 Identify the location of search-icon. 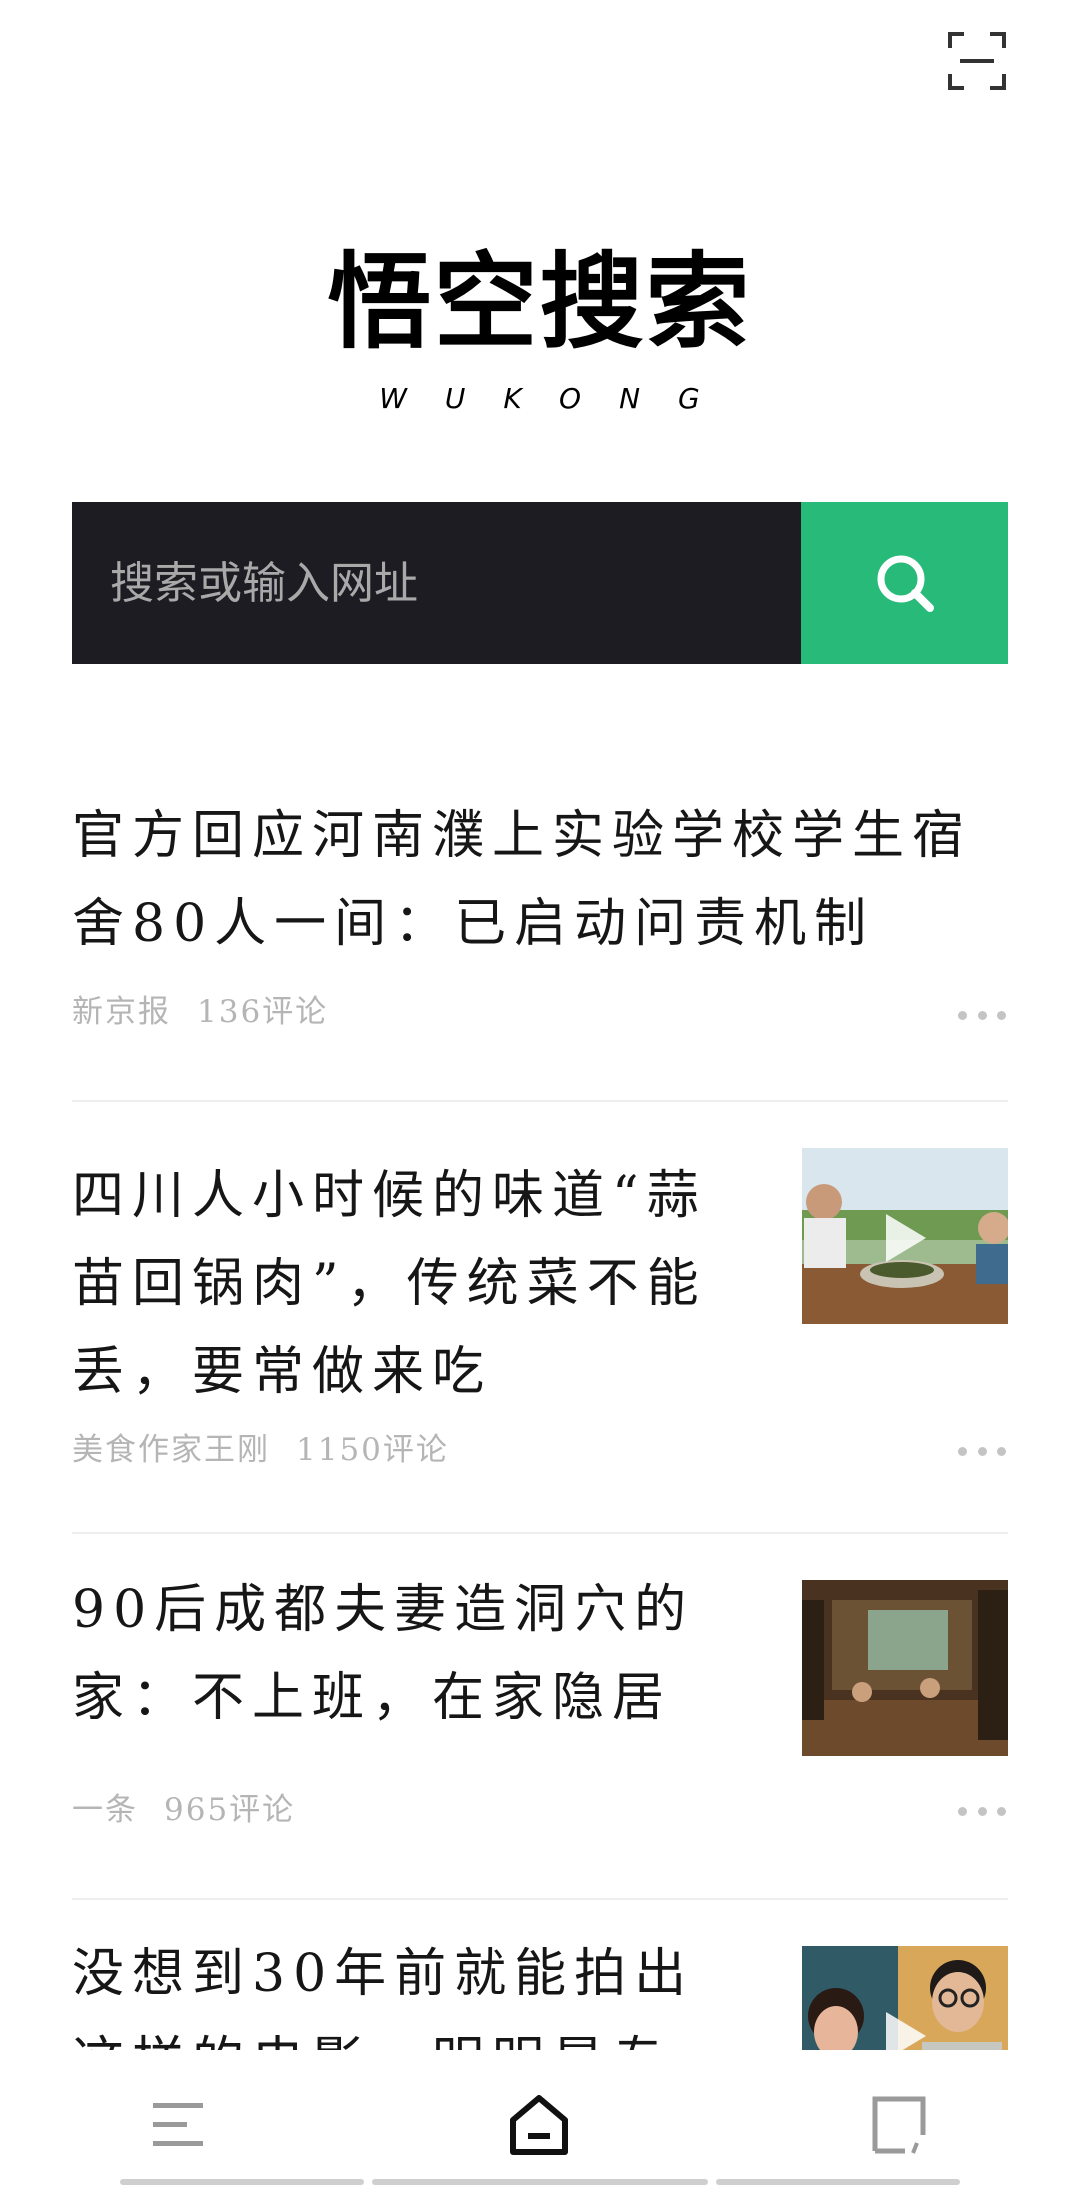
(905, 583).